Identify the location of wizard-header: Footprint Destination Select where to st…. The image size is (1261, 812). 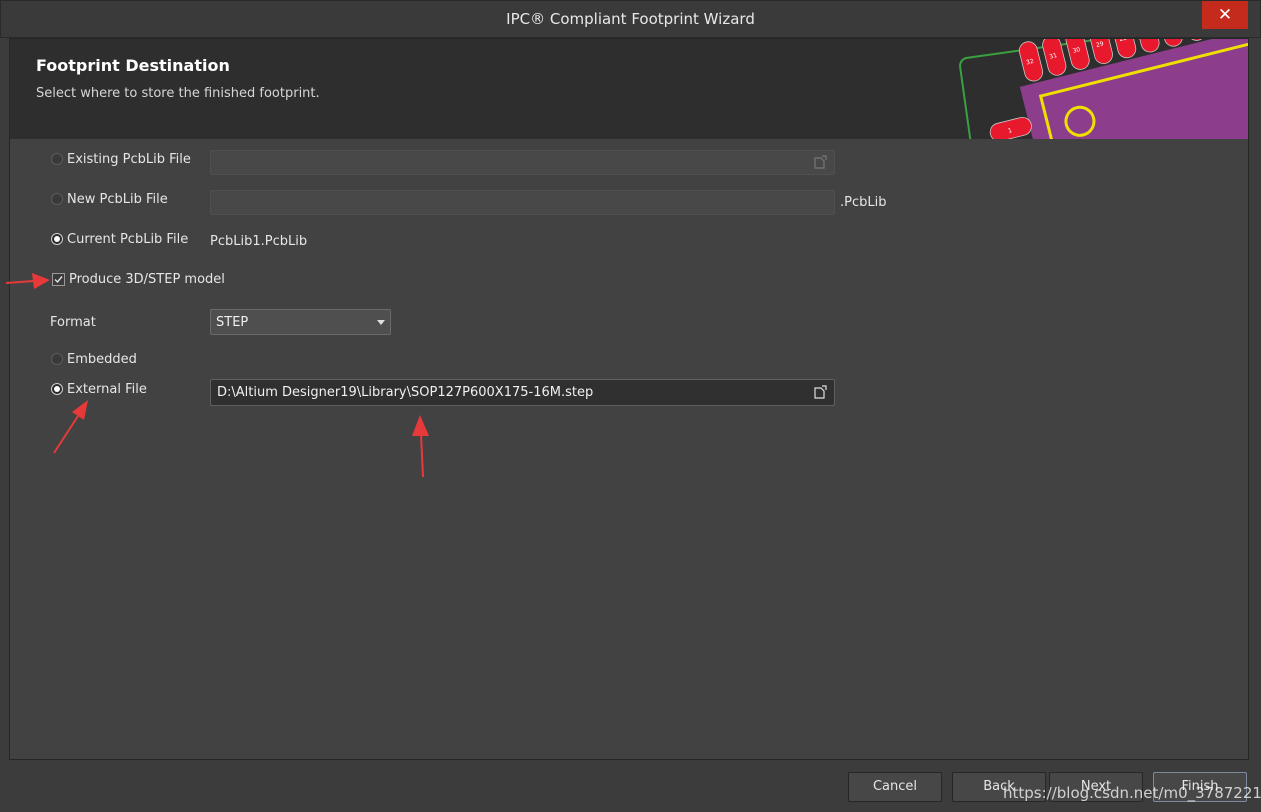
(629, 89).